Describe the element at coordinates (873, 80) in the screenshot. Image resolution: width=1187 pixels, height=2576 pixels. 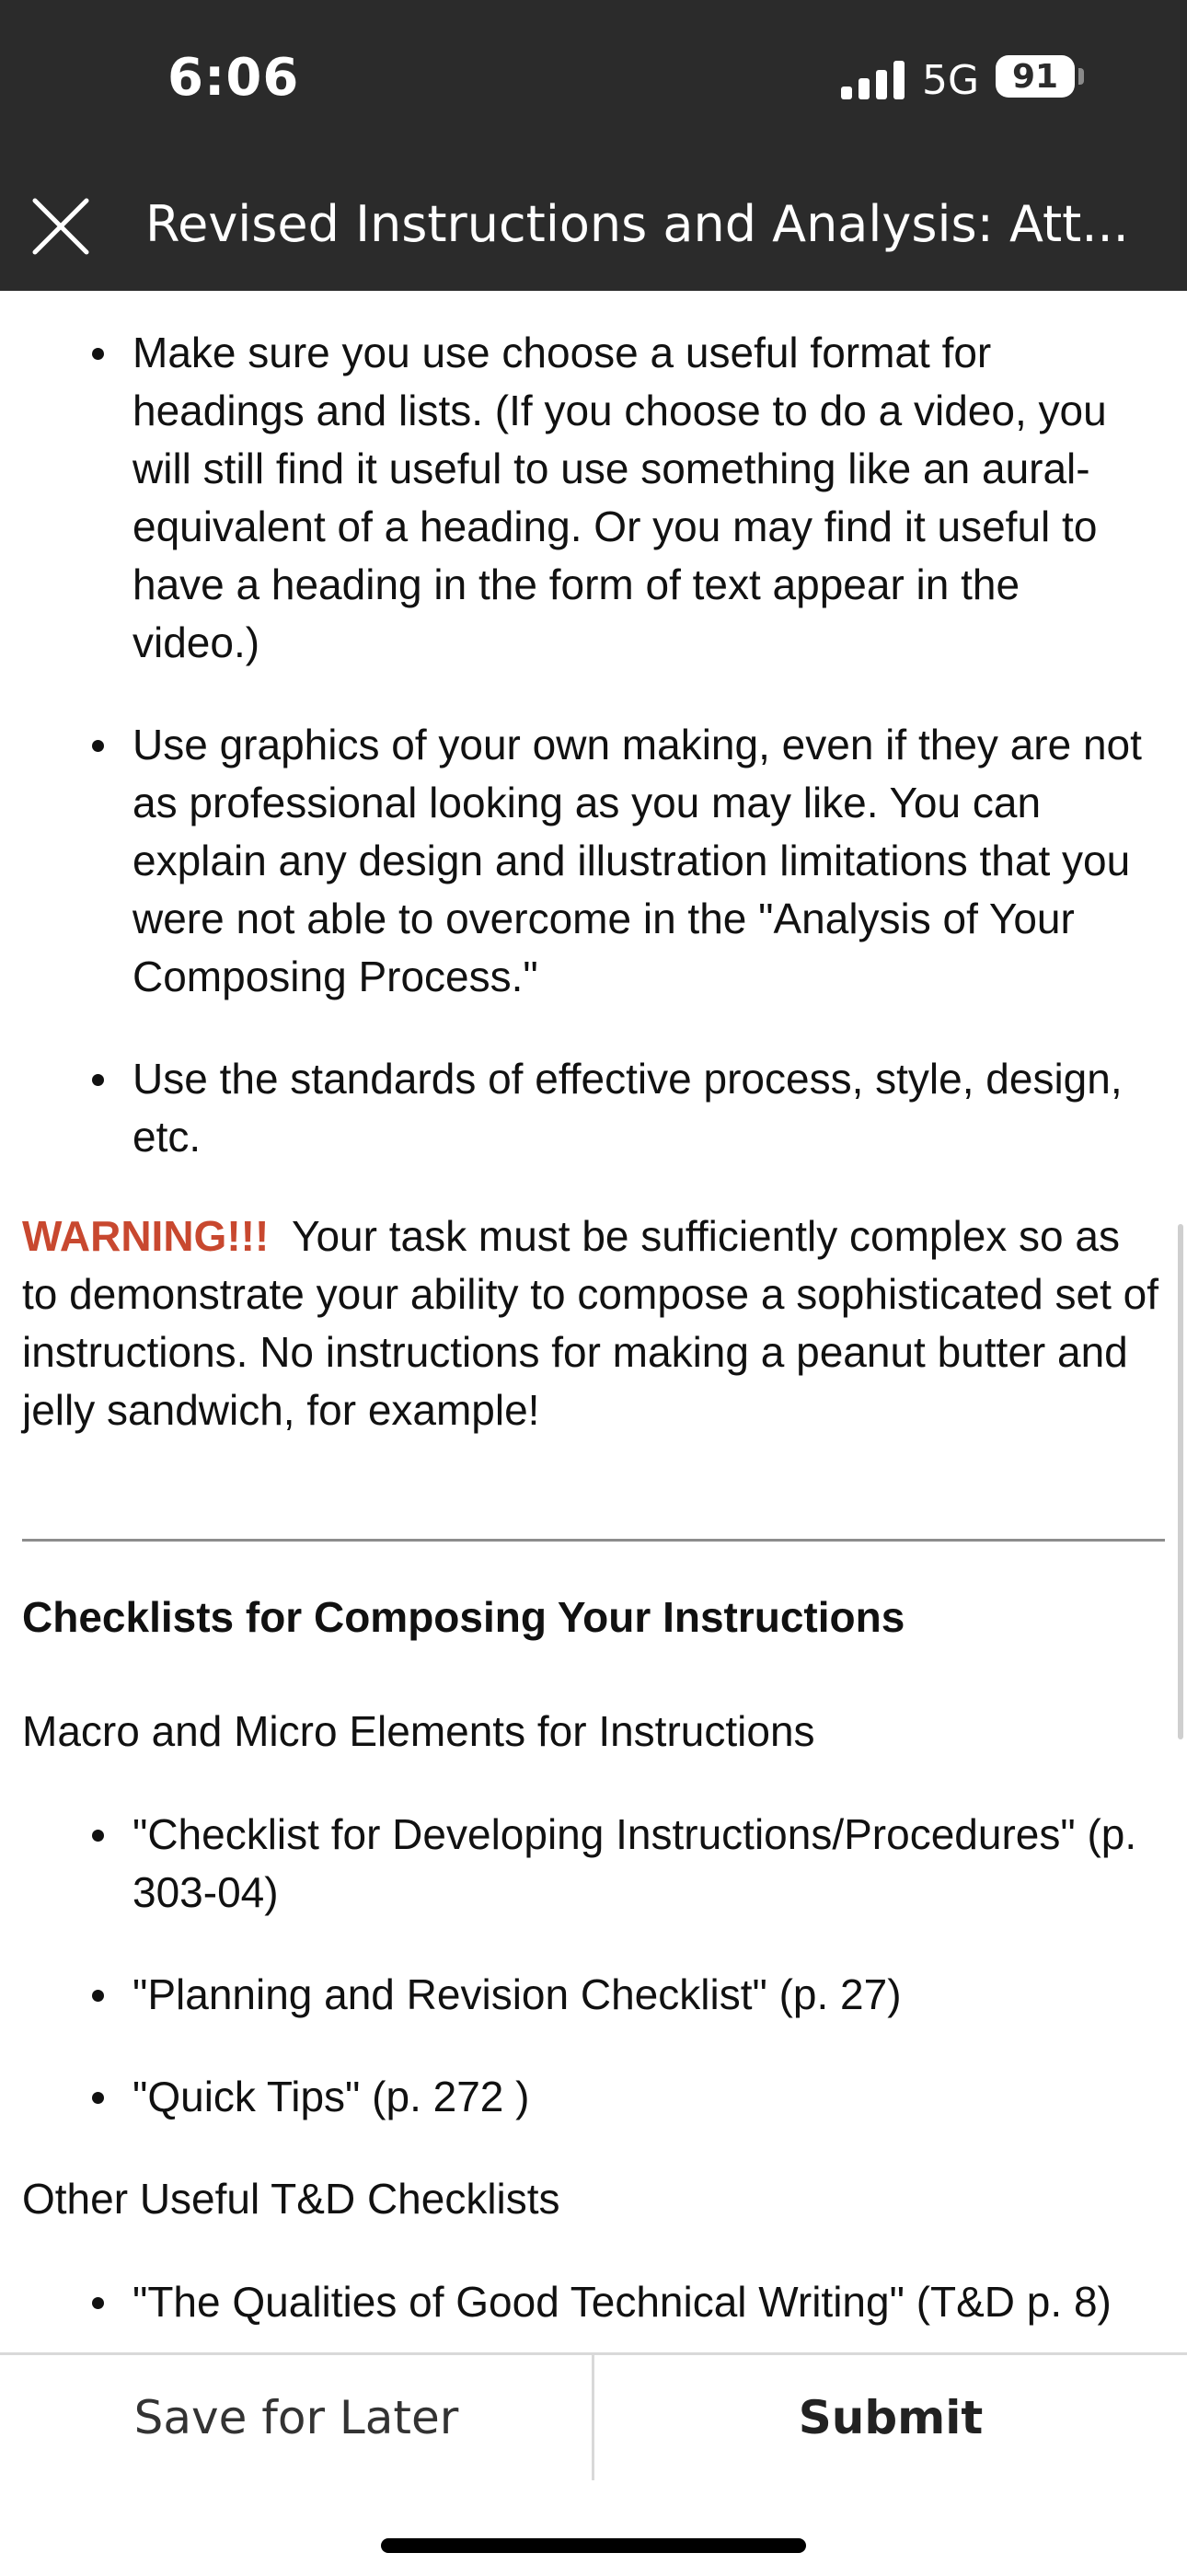
I see `cellular-signal-icon` at that location.